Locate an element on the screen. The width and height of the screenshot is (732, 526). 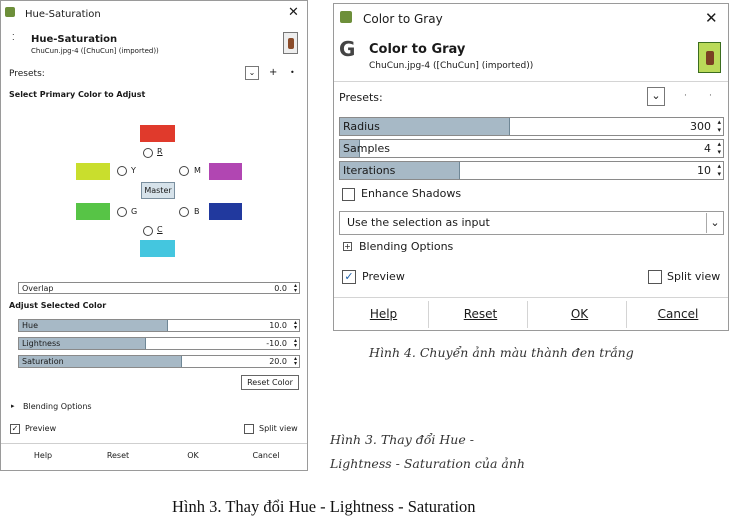
window-title: Hue-Saturation is located at coordinates (63, 14).